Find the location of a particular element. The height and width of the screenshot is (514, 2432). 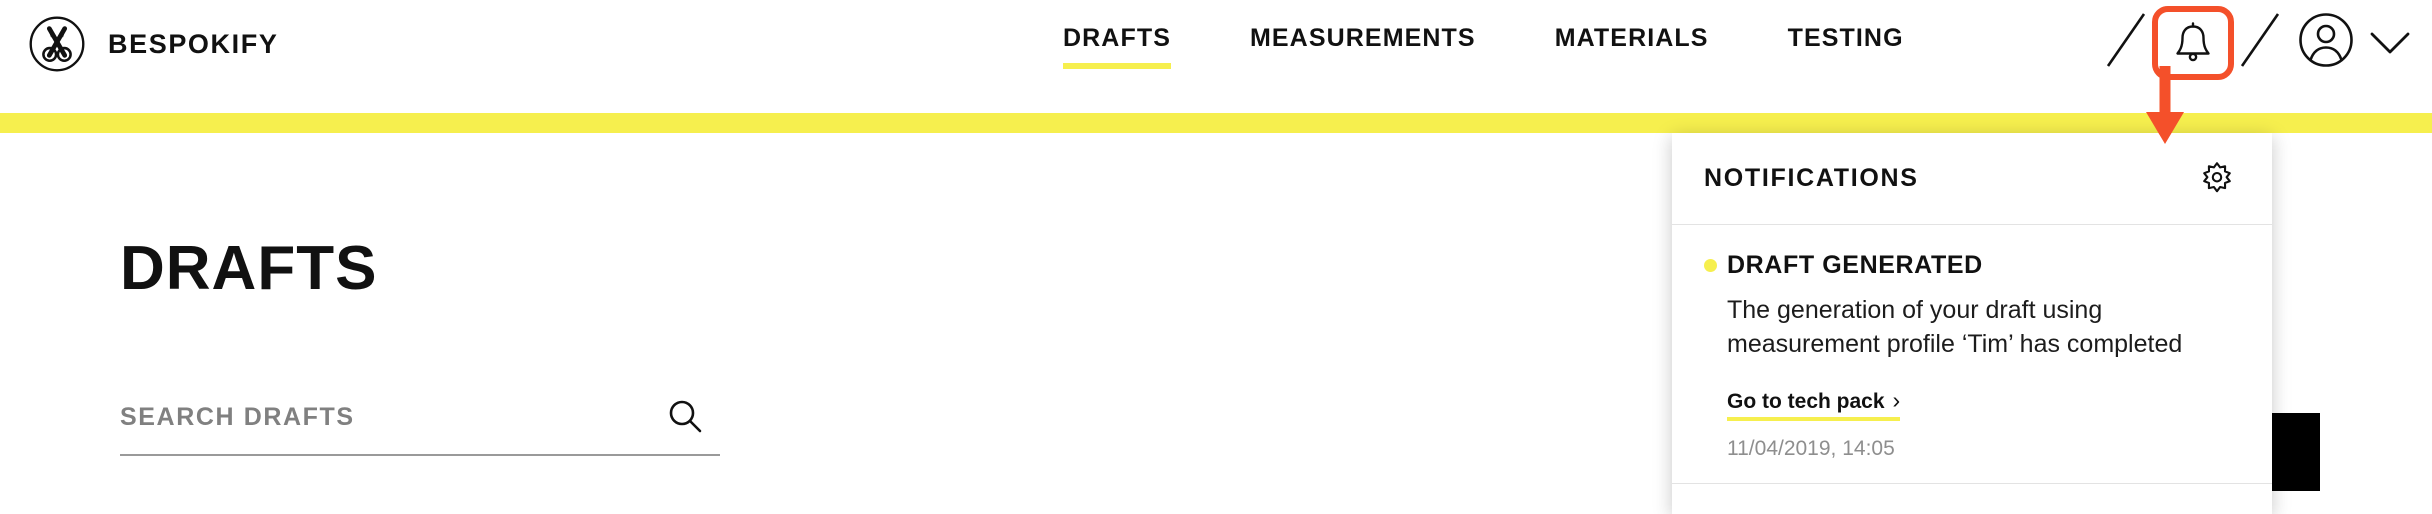

search-input: SEARCH DRAFTS is located at coordinates (420, 427).